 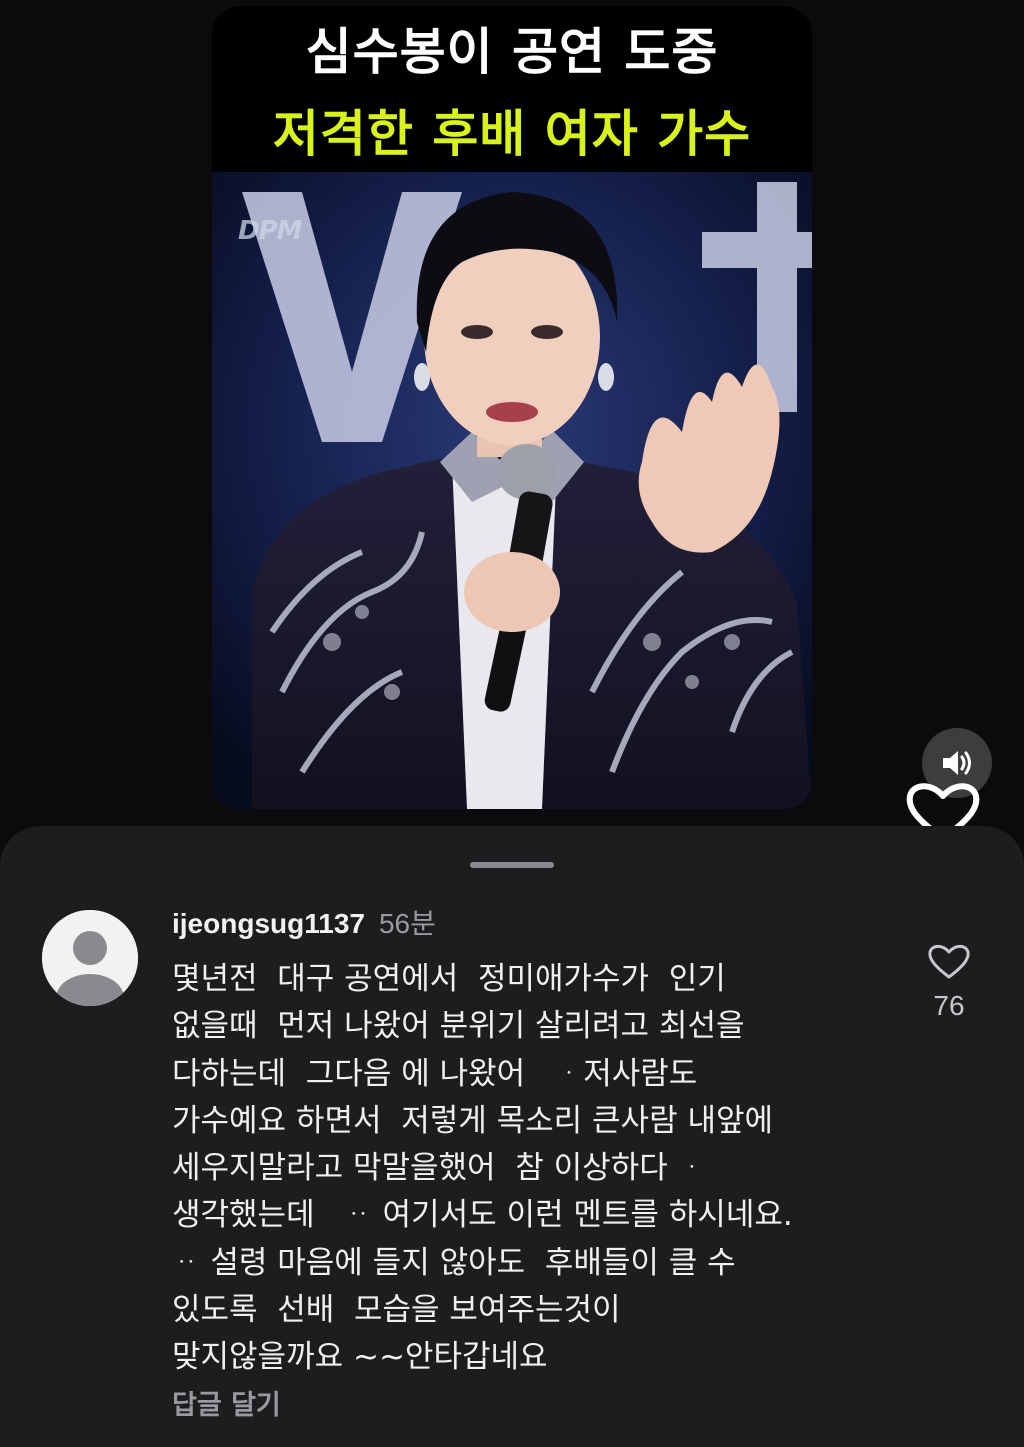 What do you see at coordinates (512, 89) in the screenshot?
I see `video-title-banner: 심수봉이 공연 도중 저격한 후배 여자 가수` at bounding box center [512, 89].